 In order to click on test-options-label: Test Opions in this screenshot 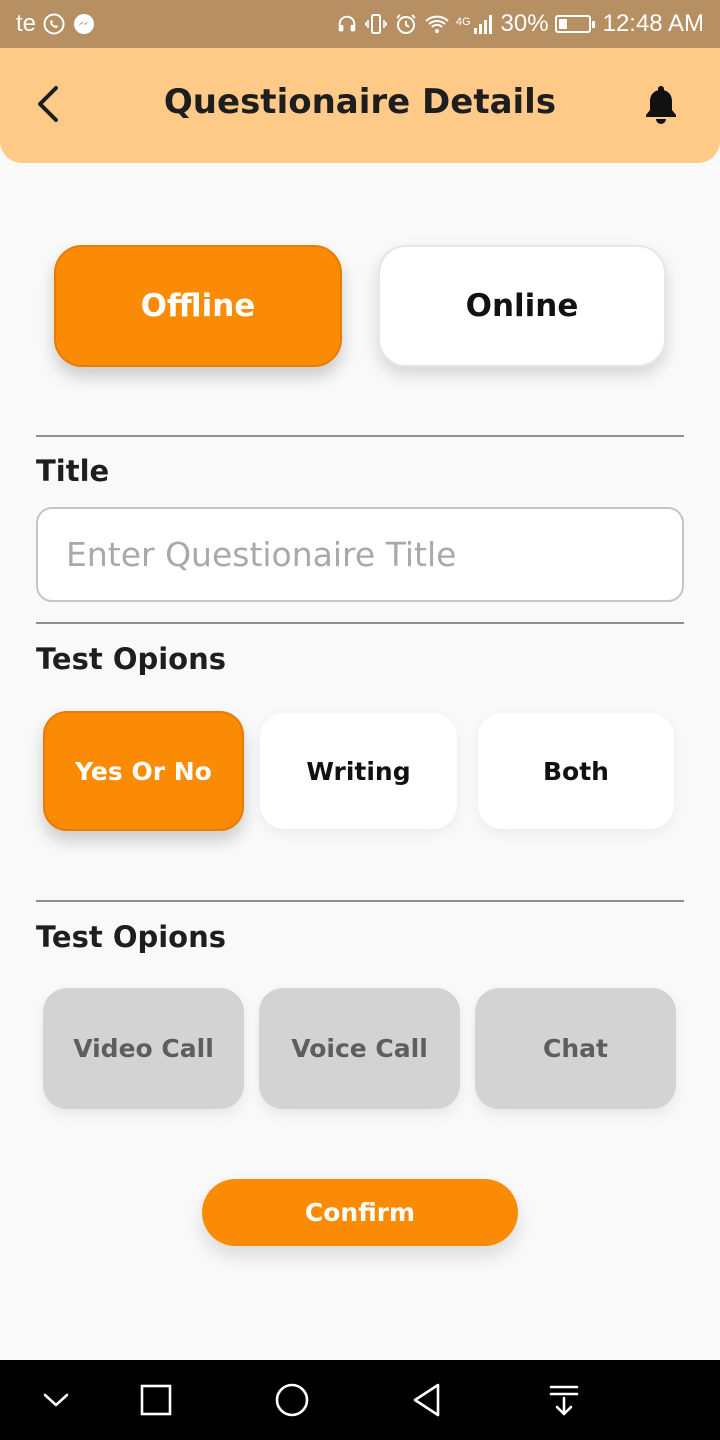, I will do `click(131, 659)`.